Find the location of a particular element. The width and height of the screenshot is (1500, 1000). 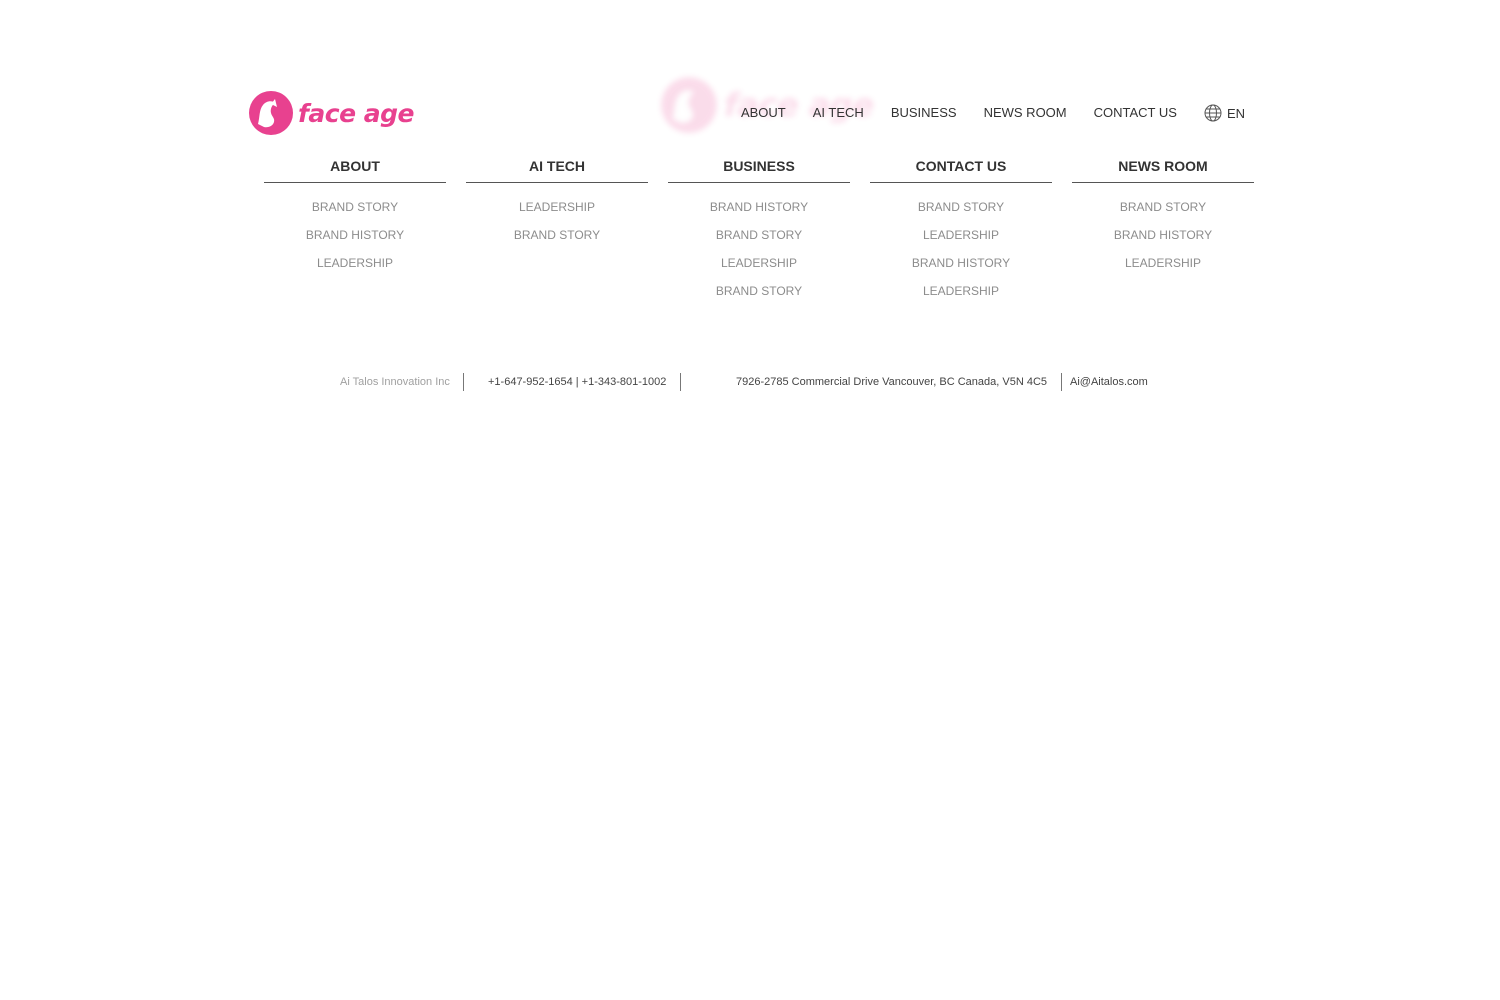

logo-link: face age is located at coordinates (331, 113).